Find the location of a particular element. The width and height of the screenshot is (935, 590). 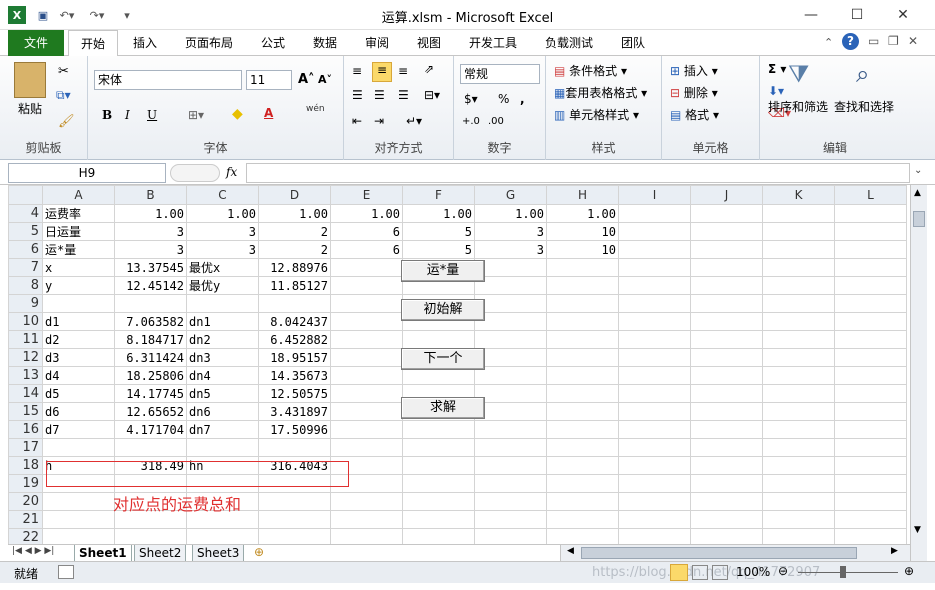

delete-cells-button: ⊟ 删除 ▾ is located at coordinates (694, 92).